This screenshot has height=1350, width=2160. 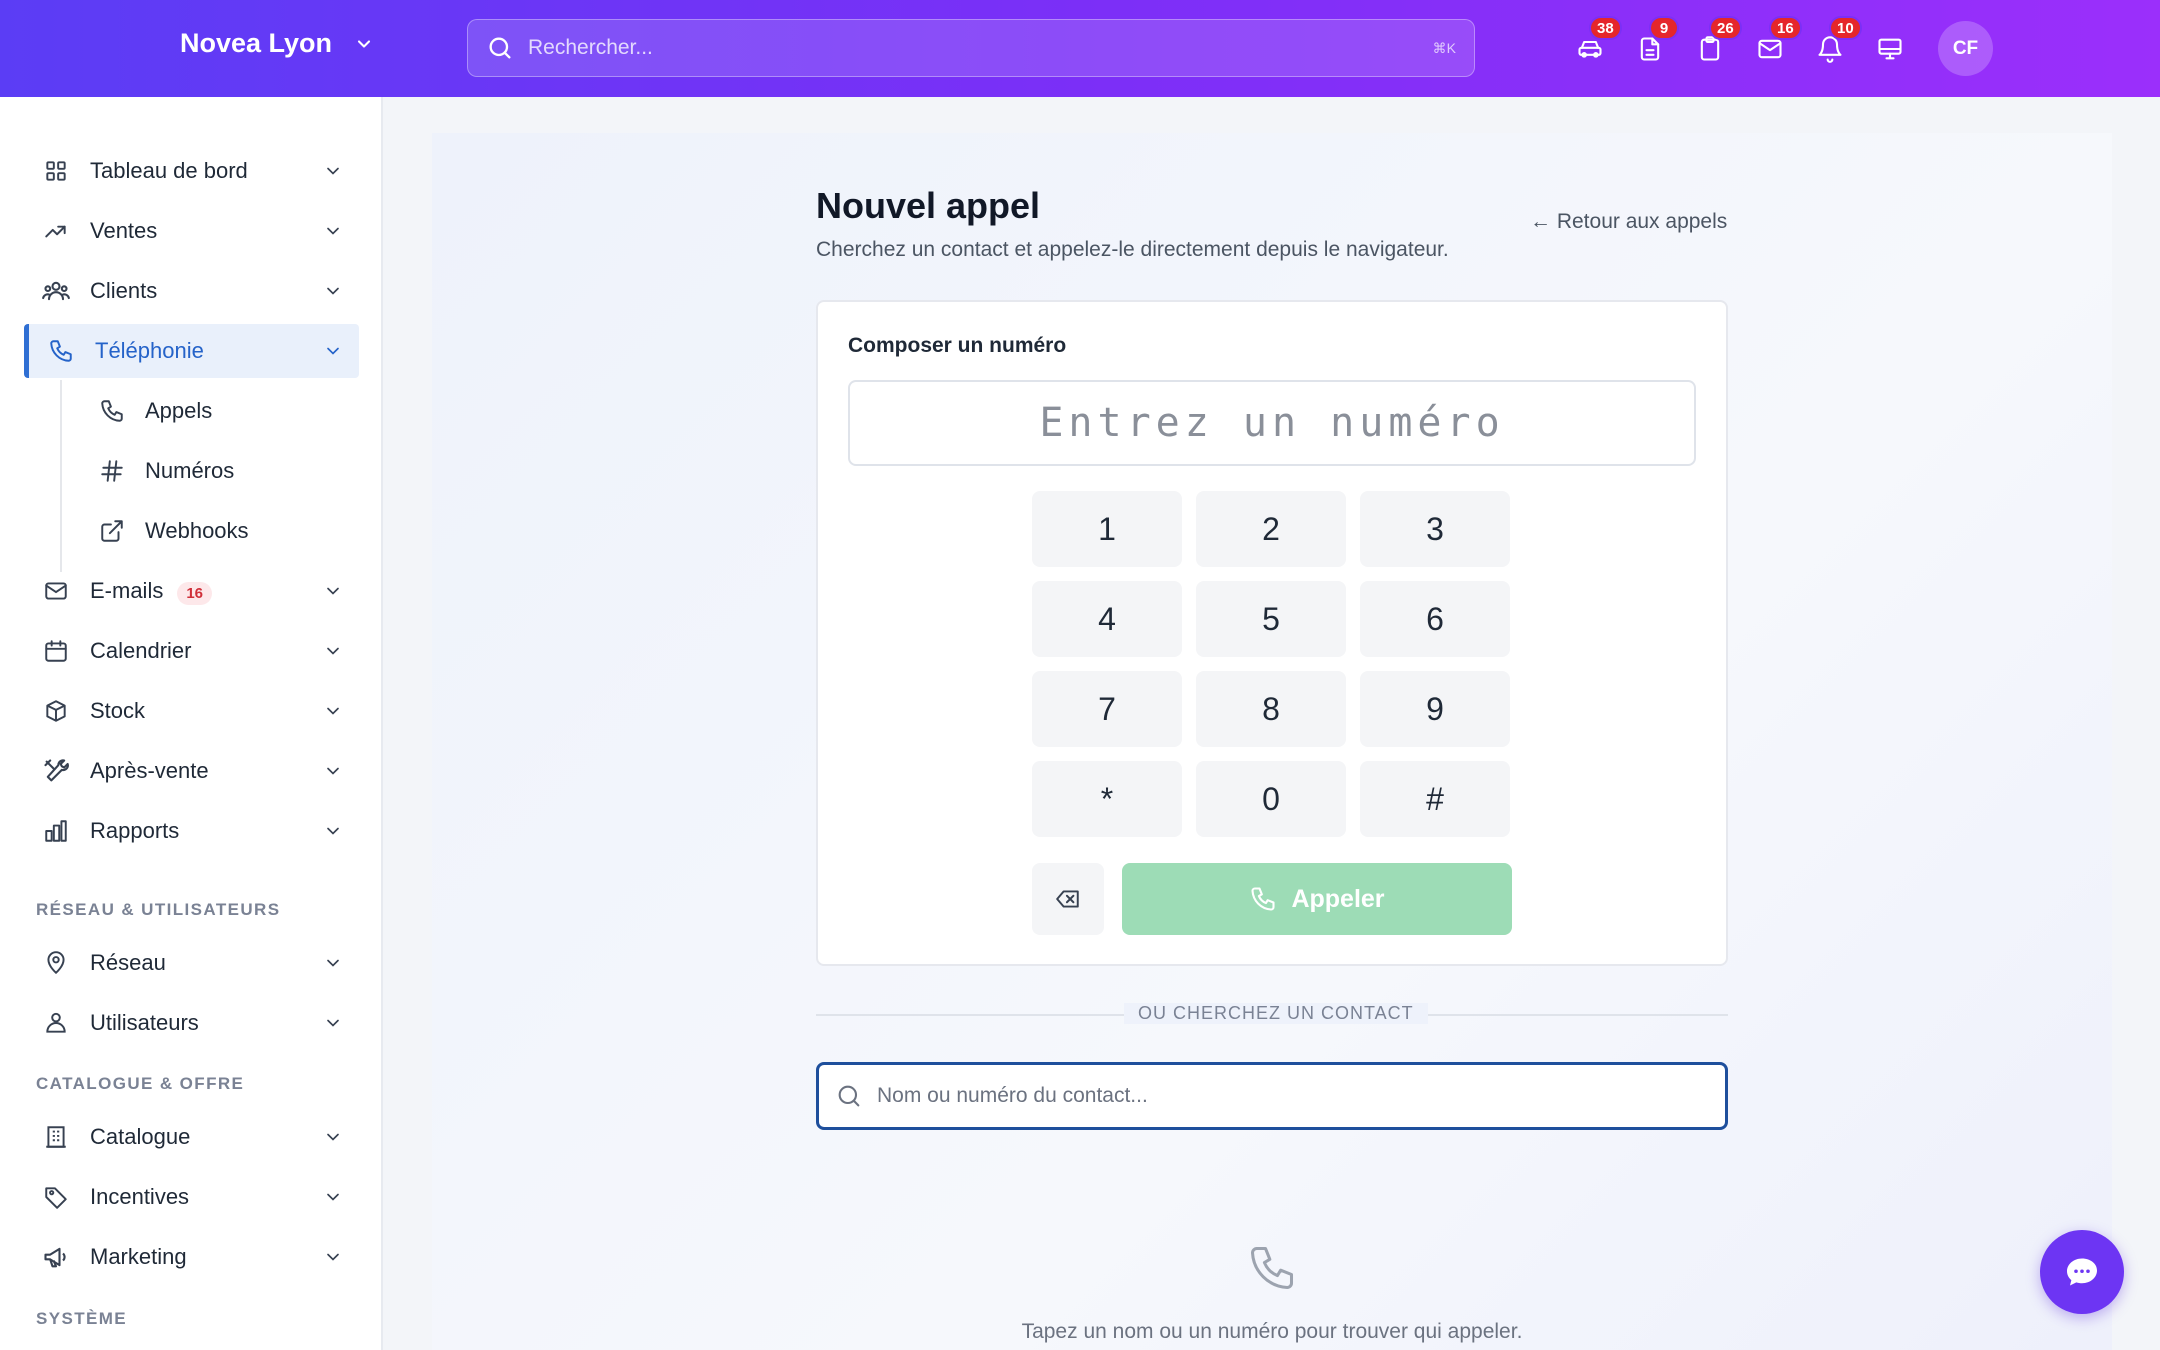 I want to click on sidebar-subitem-webhooks: Webhooks, so click(x=210, y=531).